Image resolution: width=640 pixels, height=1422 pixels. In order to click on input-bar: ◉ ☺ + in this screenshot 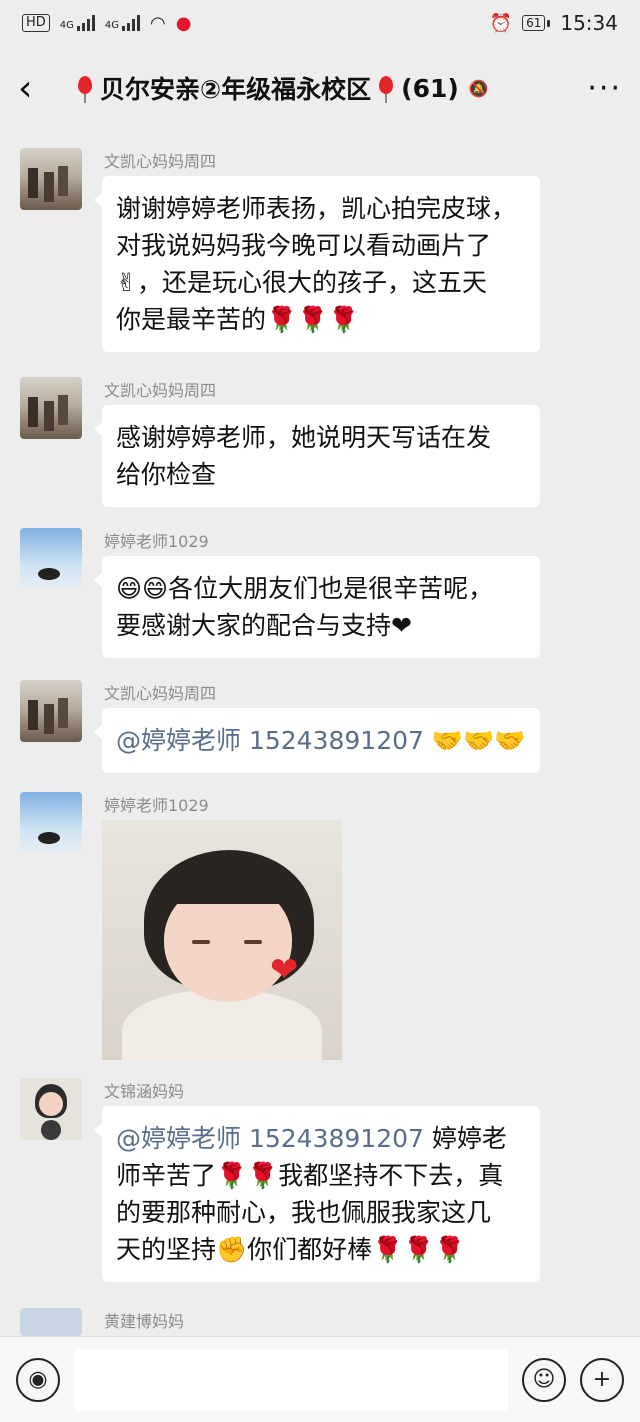, I will do `click(320, 1379)`.